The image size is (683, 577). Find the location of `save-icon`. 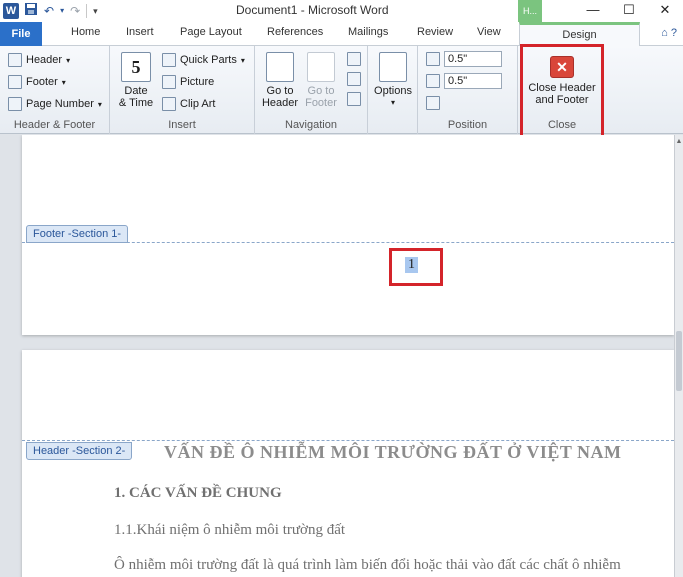

save-icon is located at coordinates (31, 11).